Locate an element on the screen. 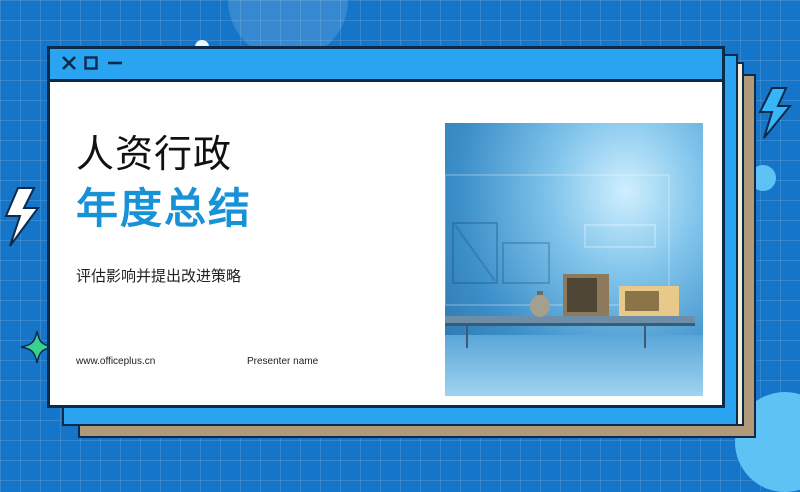 This screenshot has width=800, height=492. window-title-bar is located at coordinates (386, 65).